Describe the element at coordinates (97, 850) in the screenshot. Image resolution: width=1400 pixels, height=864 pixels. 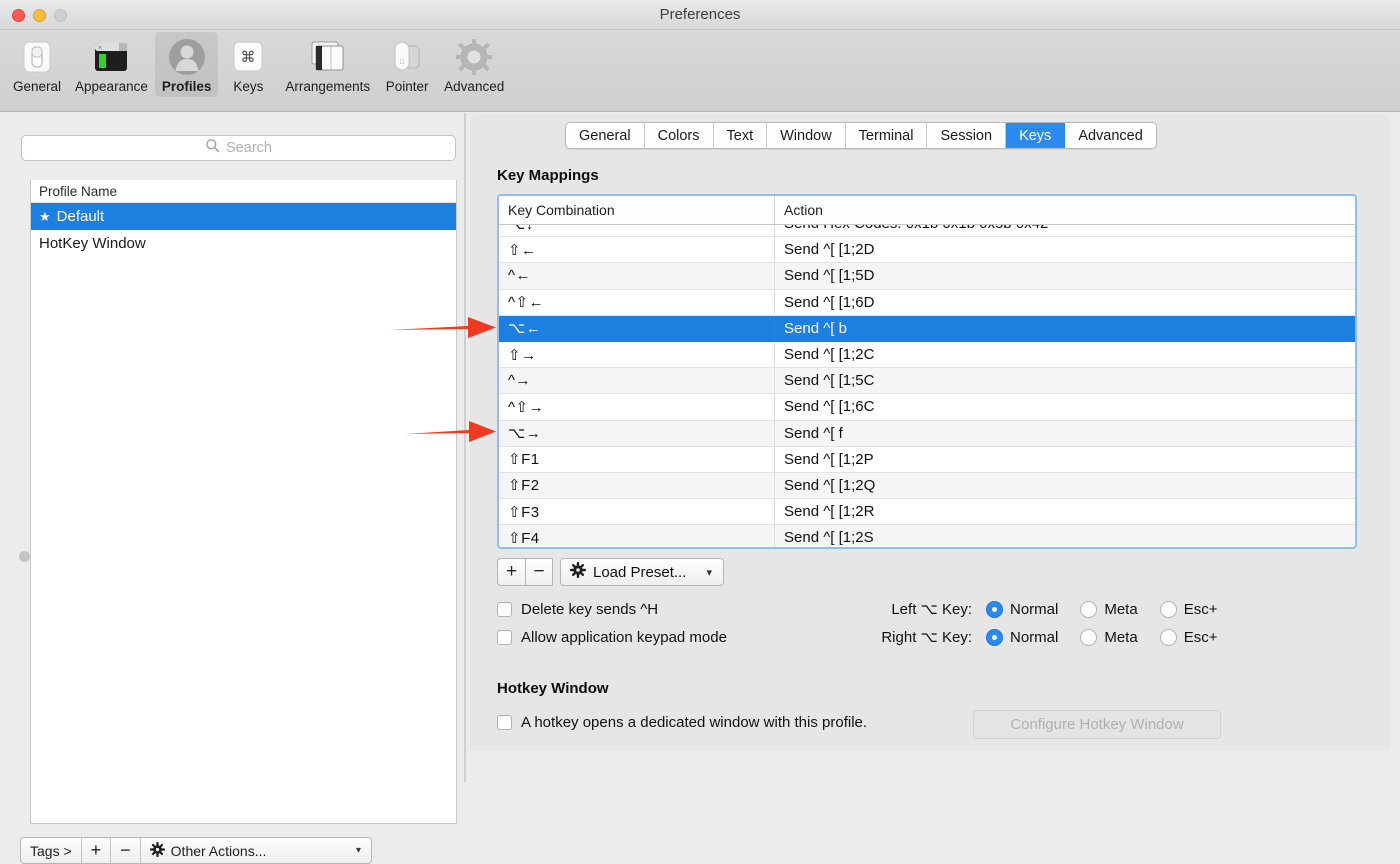
I see `add-profile-button: +` at that location.